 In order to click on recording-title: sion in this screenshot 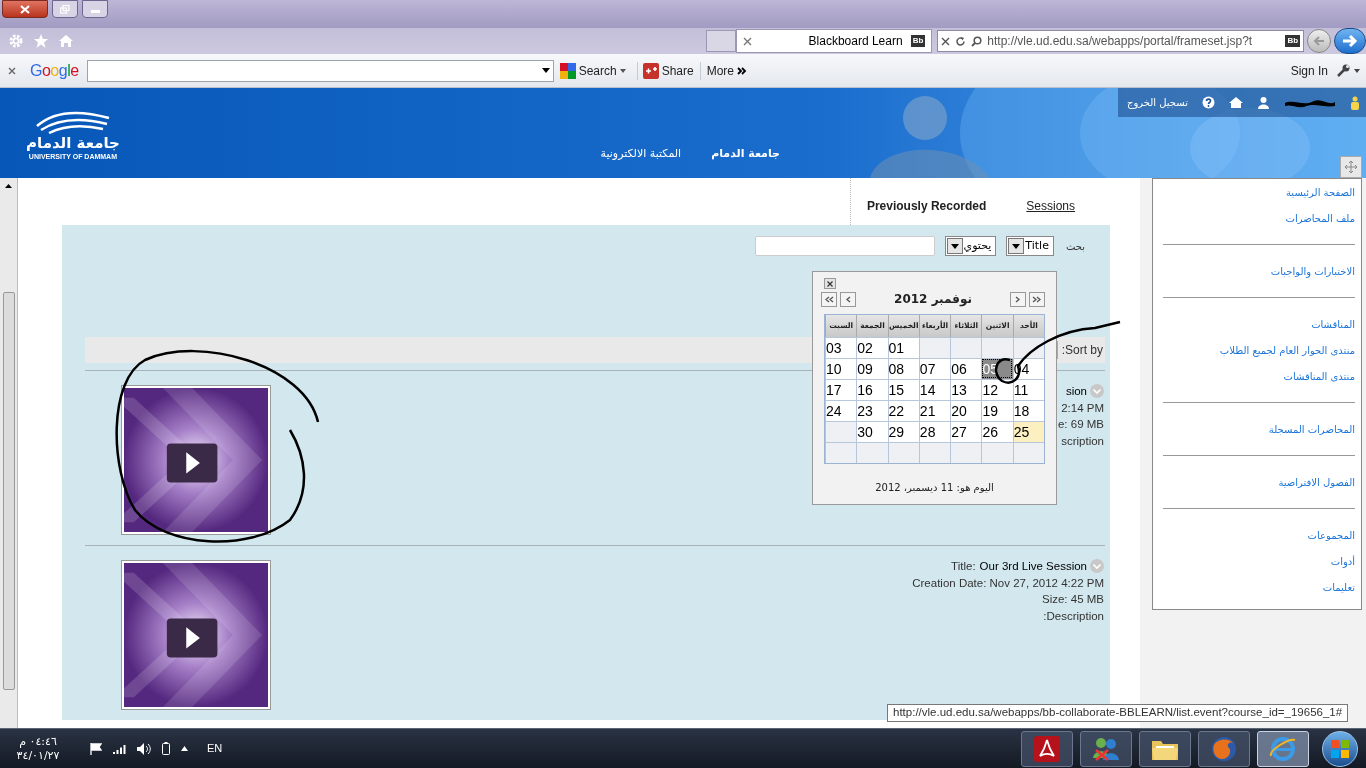, I will do `click(1076, 391)`.